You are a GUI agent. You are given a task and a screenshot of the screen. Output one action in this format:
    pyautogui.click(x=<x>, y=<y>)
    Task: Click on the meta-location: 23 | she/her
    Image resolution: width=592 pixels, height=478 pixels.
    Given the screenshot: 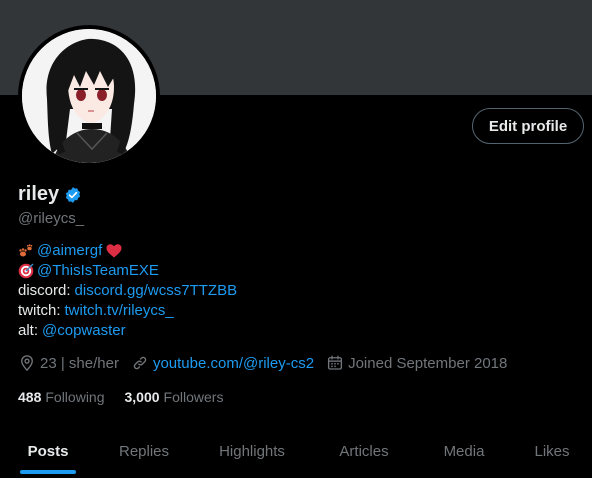 What is the action you would take?
    pyautogui.click(x=68, y=363)
    